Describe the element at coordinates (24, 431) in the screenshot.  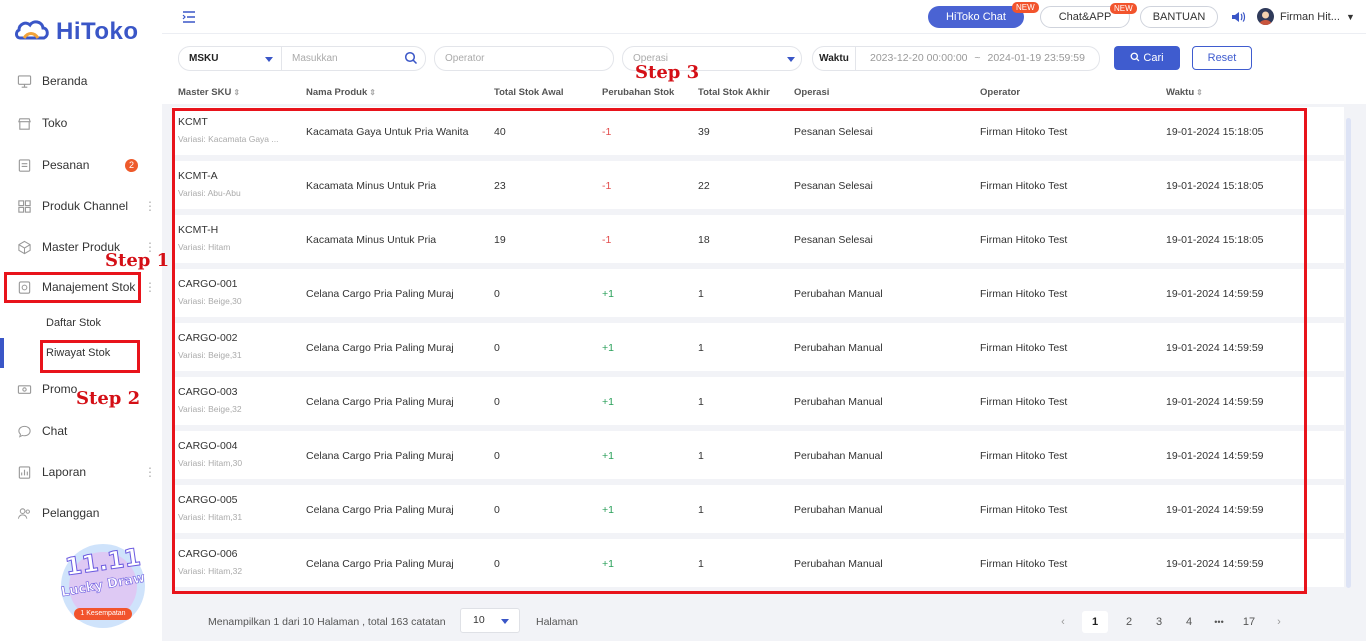
I see `chat-icon` at that location.